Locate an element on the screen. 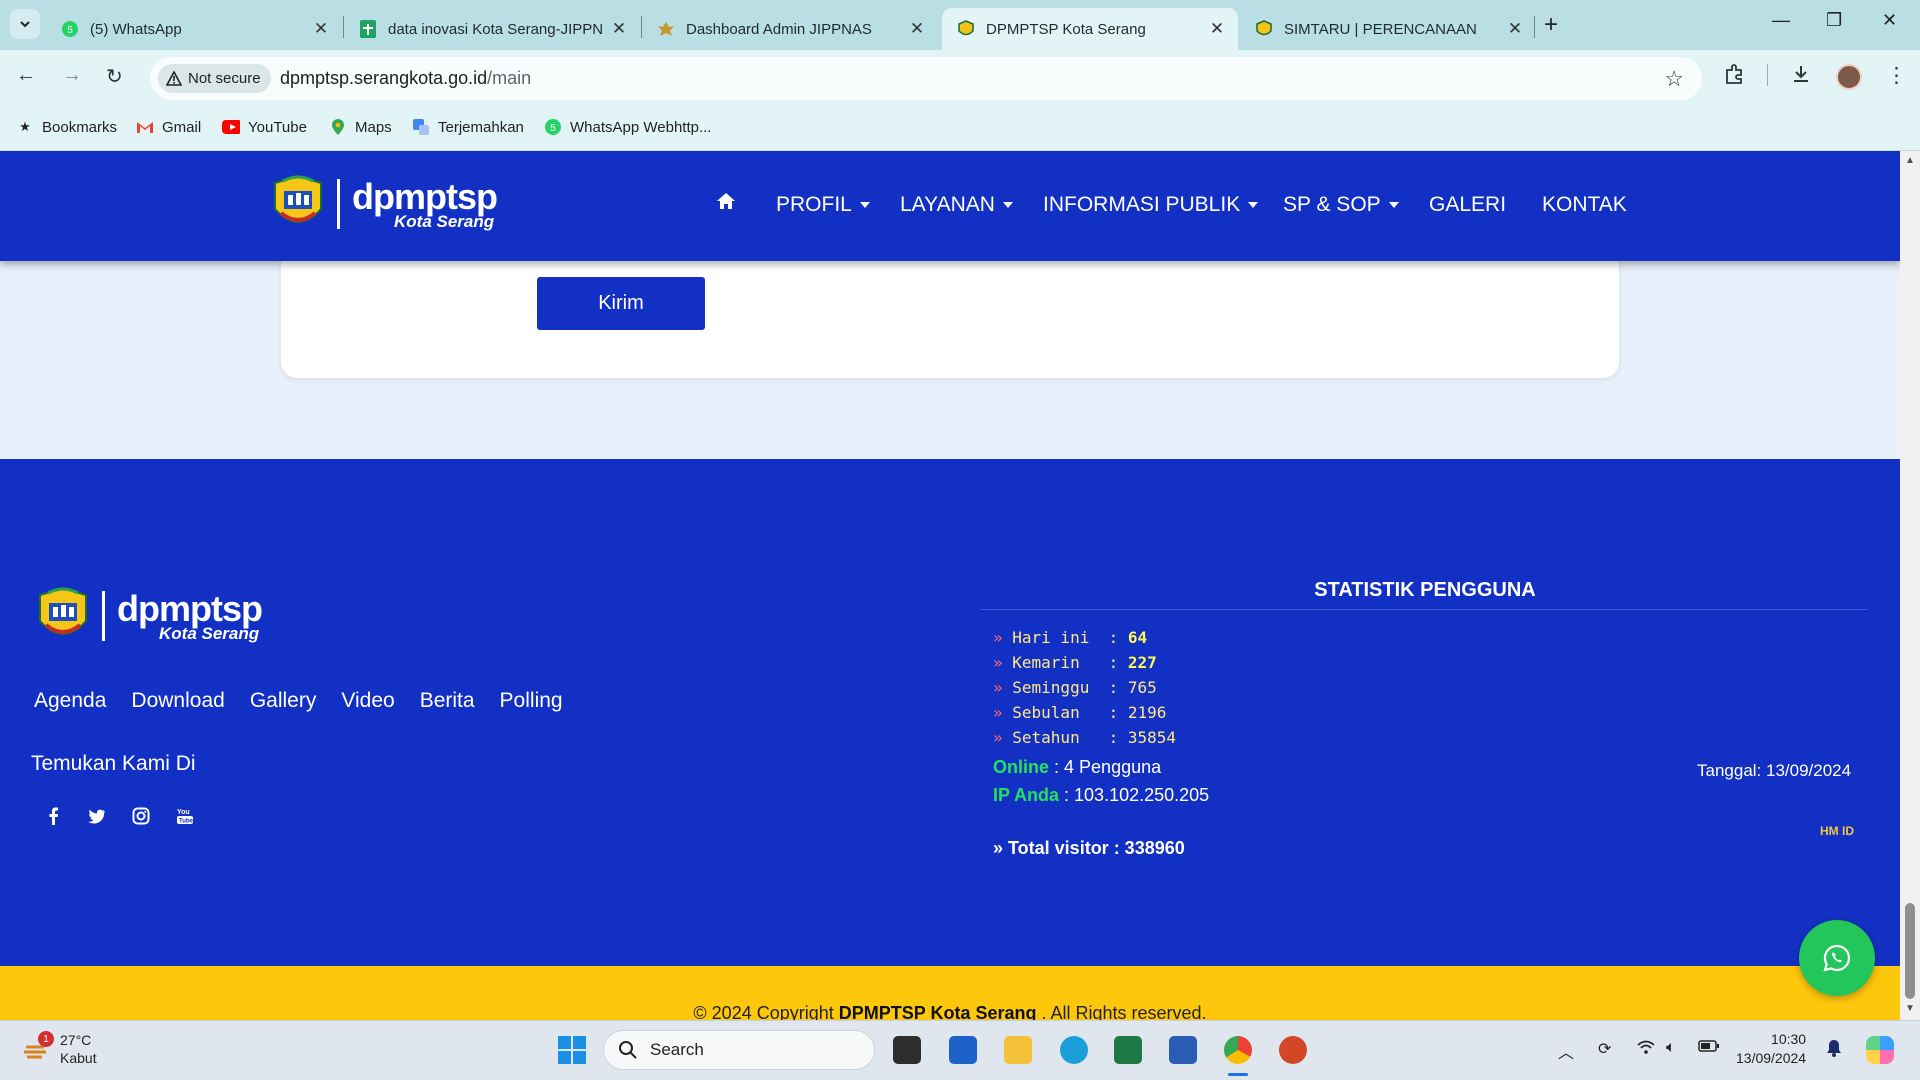 The image size is (1920, 1080). download-icon is located at coordinates (1801, 77).